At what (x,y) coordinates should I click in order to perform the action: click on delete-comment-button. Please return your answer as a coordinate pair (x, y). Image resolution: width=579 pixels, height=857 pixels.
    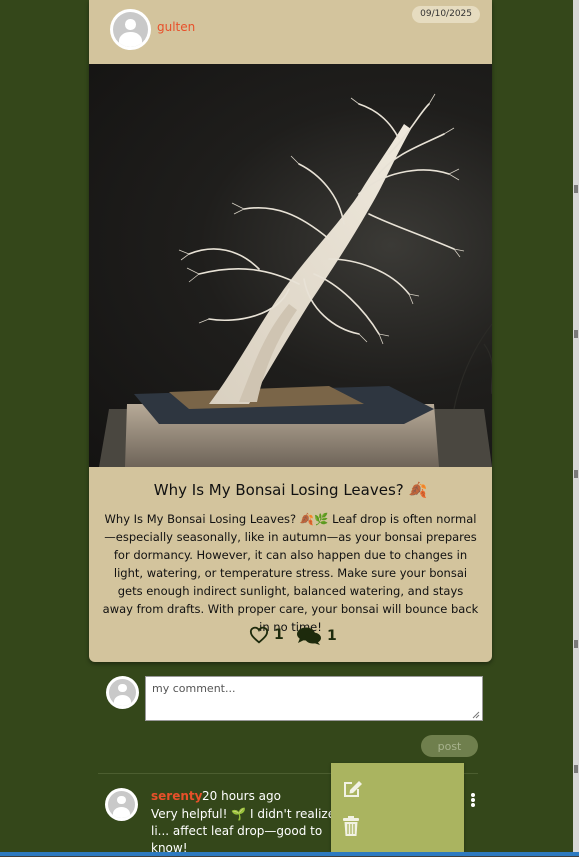
    Looking at the image, I should click on (356, 828).